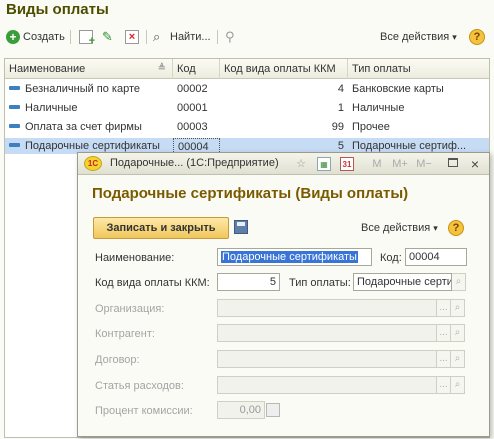 The height and width of the screenshot is (439, 494). Describe the element at coordinates (57, 9) in the screenshot. I see `page-title: Виды оплаты` at that location.